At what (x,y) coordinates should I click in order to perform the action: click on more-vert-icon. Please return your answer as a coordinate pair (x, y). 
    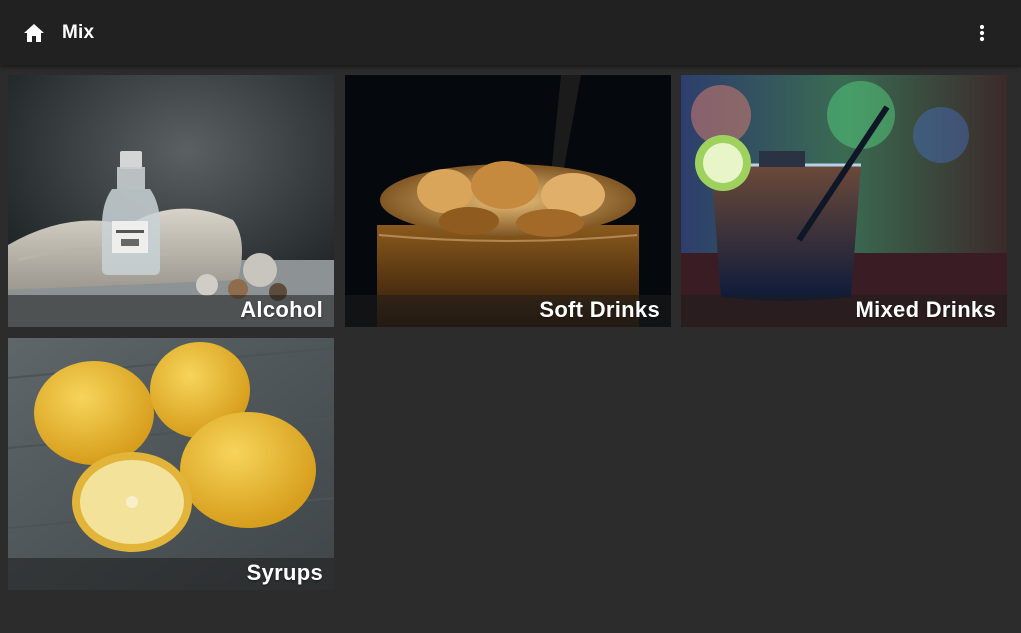
    Looking at the image, I should click on (982, 33).